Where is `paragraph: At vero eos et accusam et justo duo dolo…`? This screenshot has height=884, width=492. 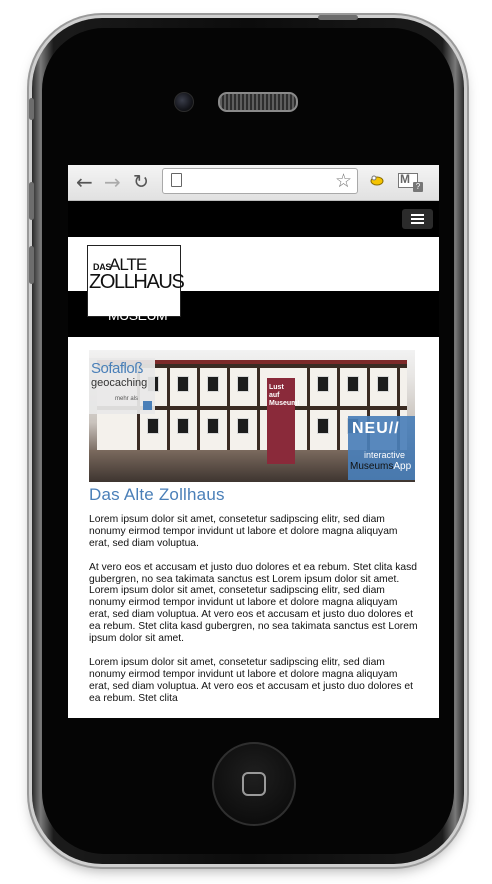
paragraph: At vero eos et accusam et justo duo dolo… is located at coordinates (253, 603).